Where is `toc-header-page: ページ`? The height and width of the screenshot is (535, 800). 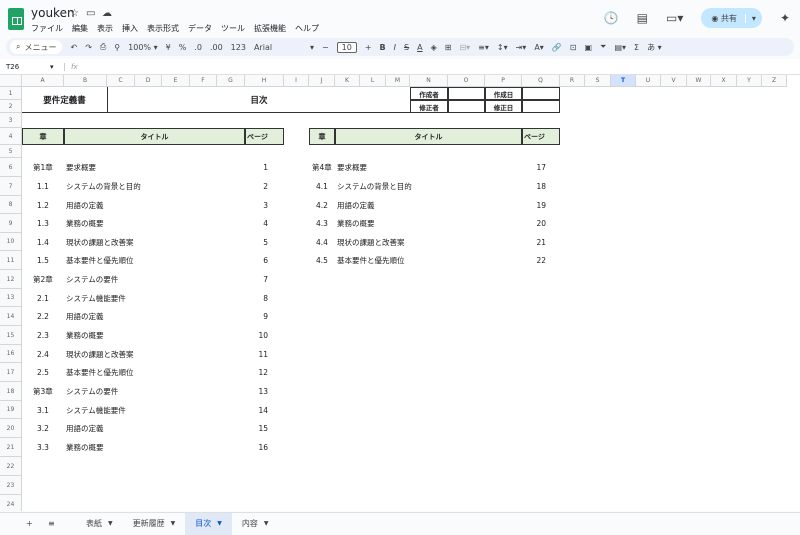
toc-header-page: ページ is located at coordinates (264, 136).